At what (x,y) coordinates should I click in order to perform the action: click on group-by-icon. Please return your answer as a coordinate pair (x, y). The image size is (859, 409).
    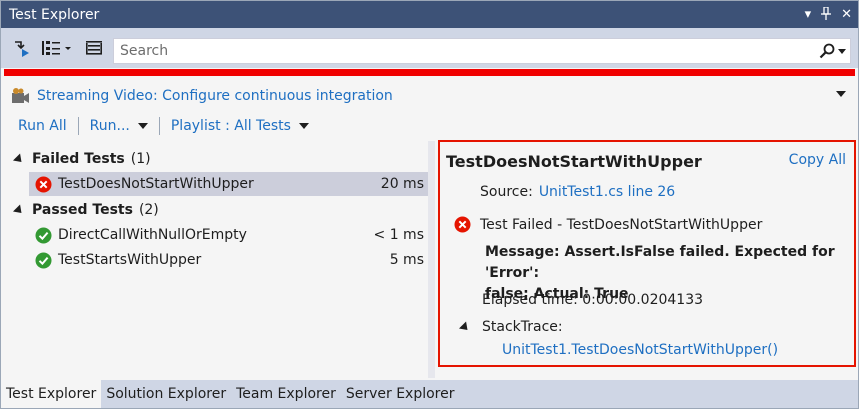
    Looking at the image, I should click on (58, 48).